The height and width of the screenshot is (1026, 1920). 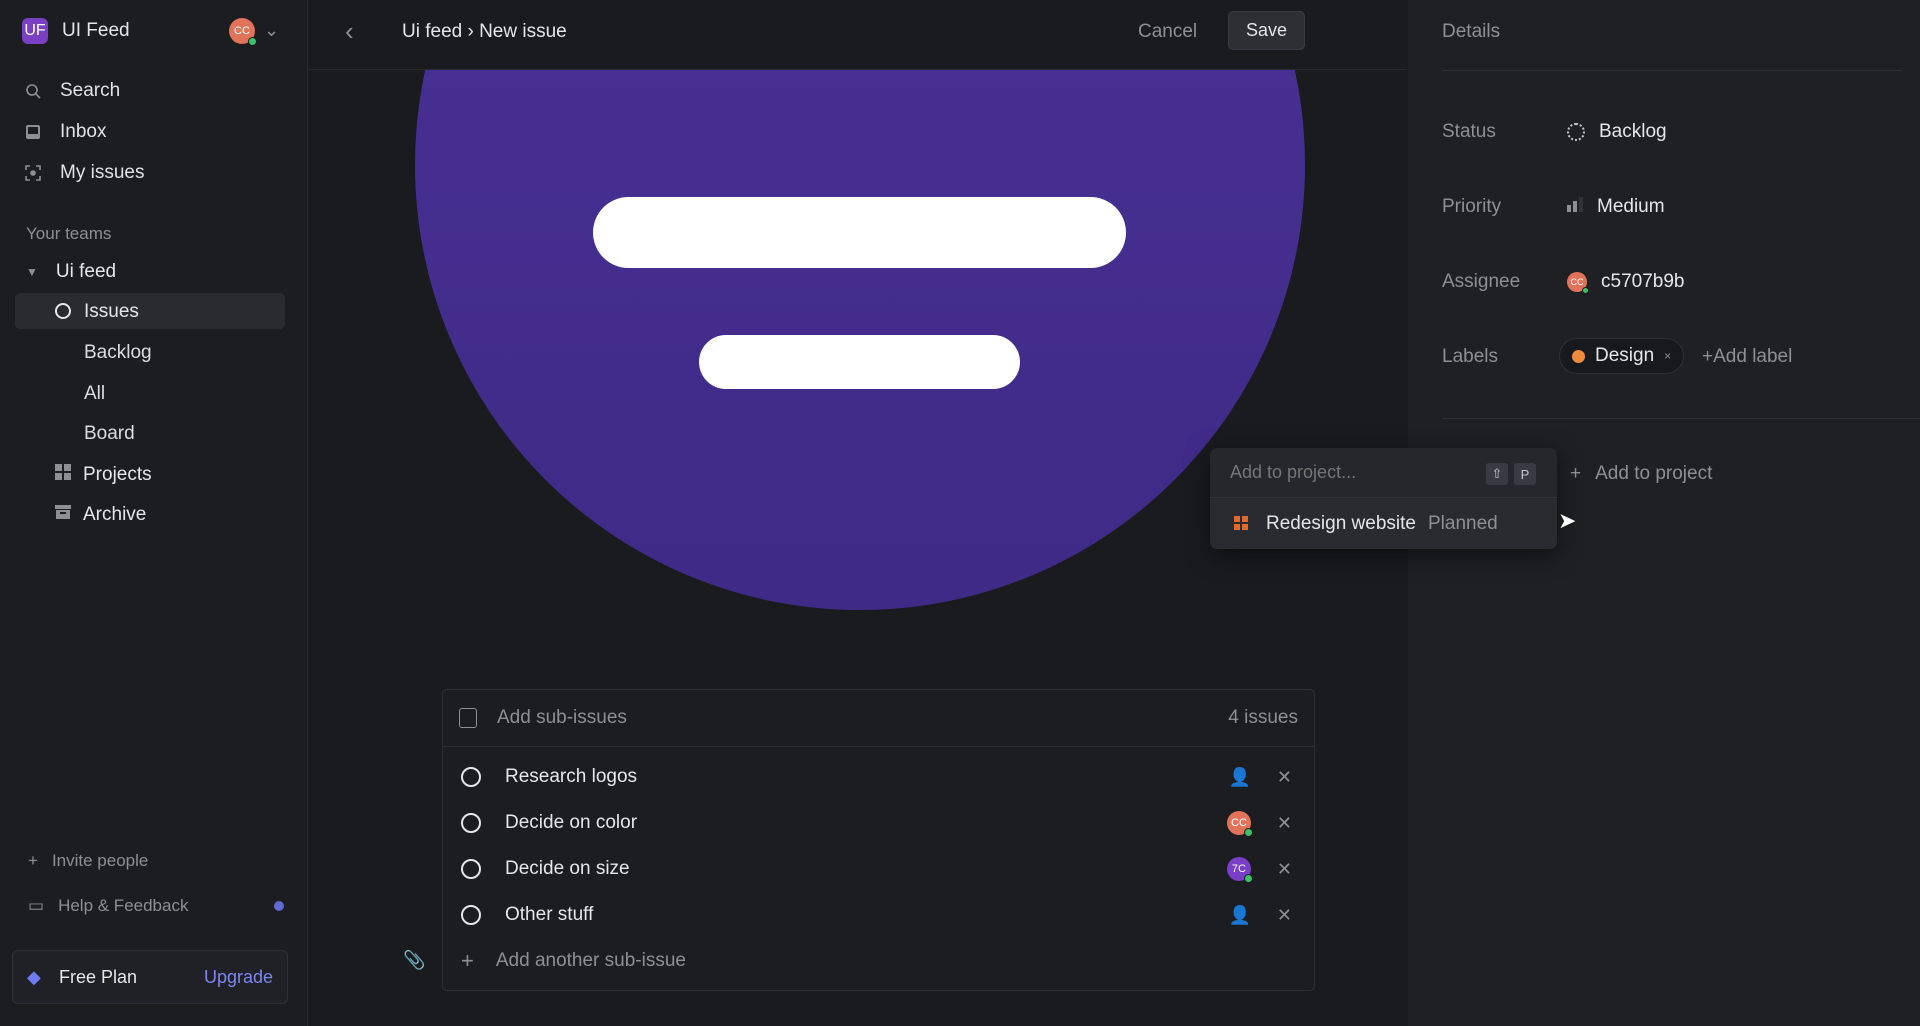 What do you see at coordinates (94, 394) in the screenshot?
I see `sidebar-item-all: All` at bounding box center [94, 394].